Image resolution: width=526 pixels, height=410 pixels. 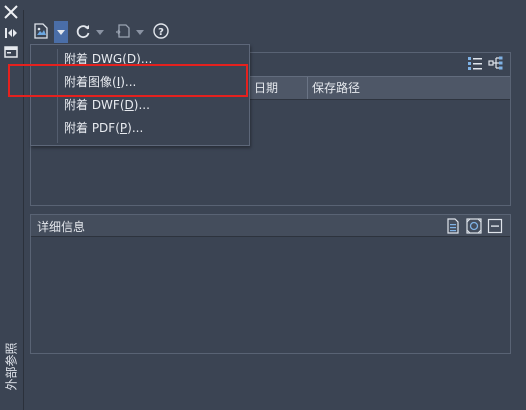 I want to click on column-date: 日期, so click(x=278, y=88).